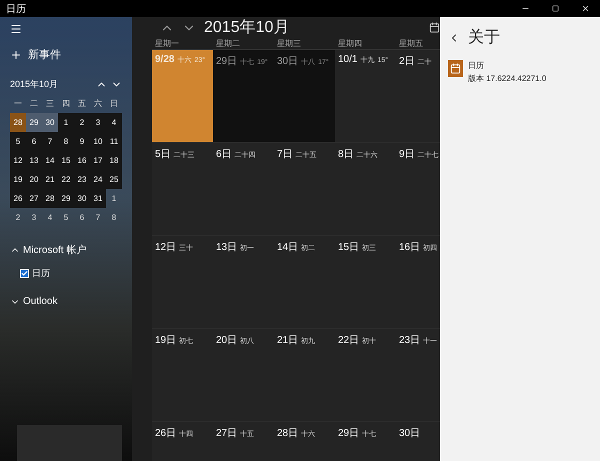 This screenshot has width=600, height=461. Describe the element at coordinates (98, 104) in the screenshot. I see `weekday-label: 六` at that location.